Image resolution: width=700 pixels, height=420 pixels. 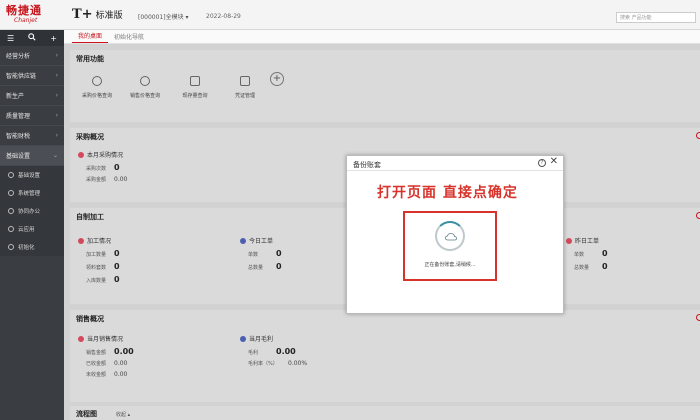 I want to click on account-select: [000001]全模块 ▾, so click(x=163, y=16).